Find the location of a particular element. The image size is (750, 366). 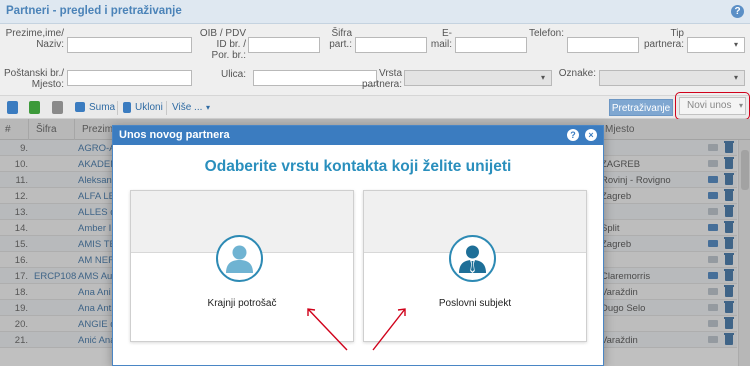

toolbar: Suma Ukloni Više ... ▾ Pretraživanje is located at coordinates (375, 107).